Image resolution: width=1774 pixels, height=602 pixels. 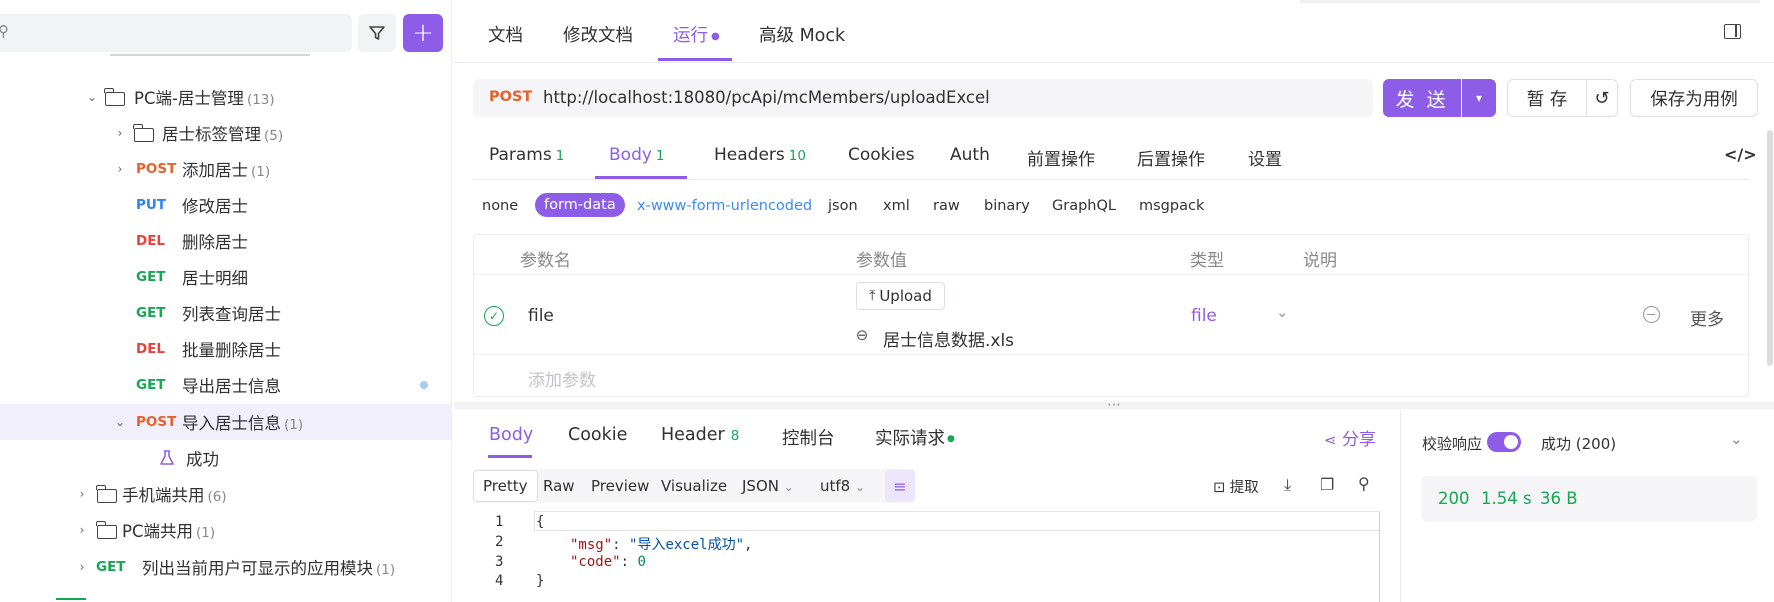 What do you see at coordinates (1084, 206) in the screenshot?
I see `body-type-graphql: GraphQL` at bounding box center [1084, 206].